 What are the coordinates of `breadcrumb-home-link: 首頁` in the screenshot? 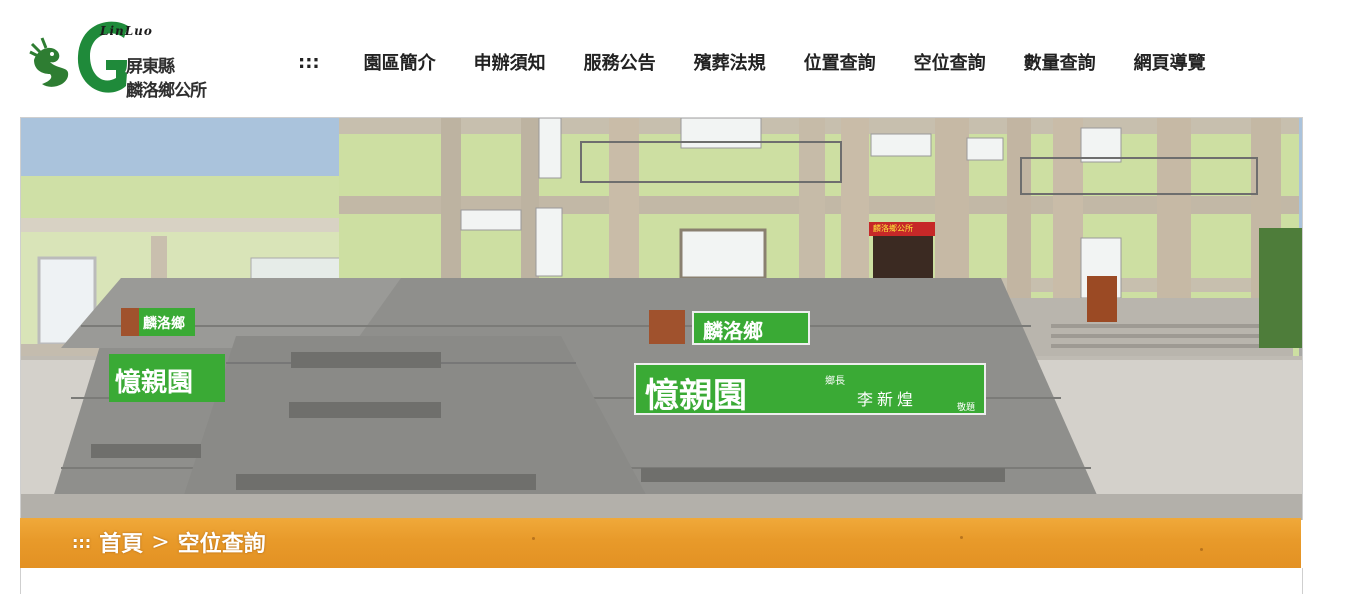 It's located at (121, 542).